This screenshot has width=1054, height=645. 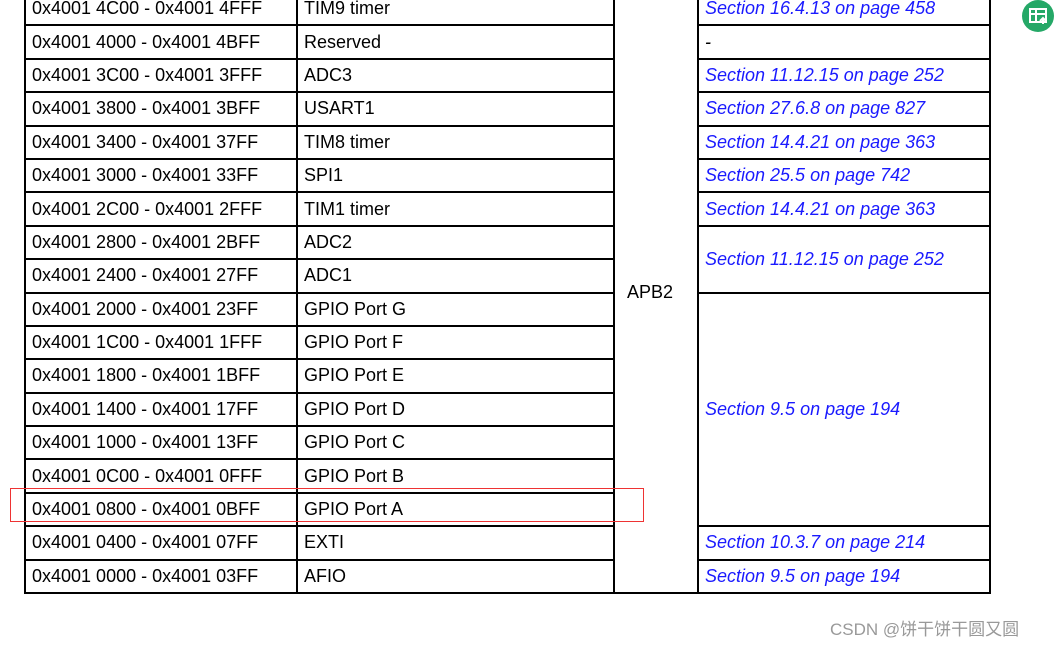 I want to click on peripheral-cell: ADC1, so click(x=455, y=276).